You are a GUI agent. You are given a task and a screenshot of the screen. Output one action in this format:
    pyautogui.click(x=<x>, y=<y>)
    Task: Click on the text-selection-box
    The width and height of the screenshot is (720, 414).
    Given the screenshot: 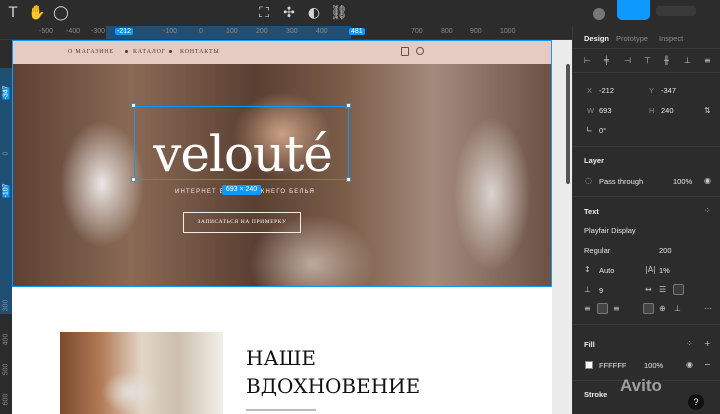 What is the action you would take?
    pyautogui.click(x=241, y=143)
    